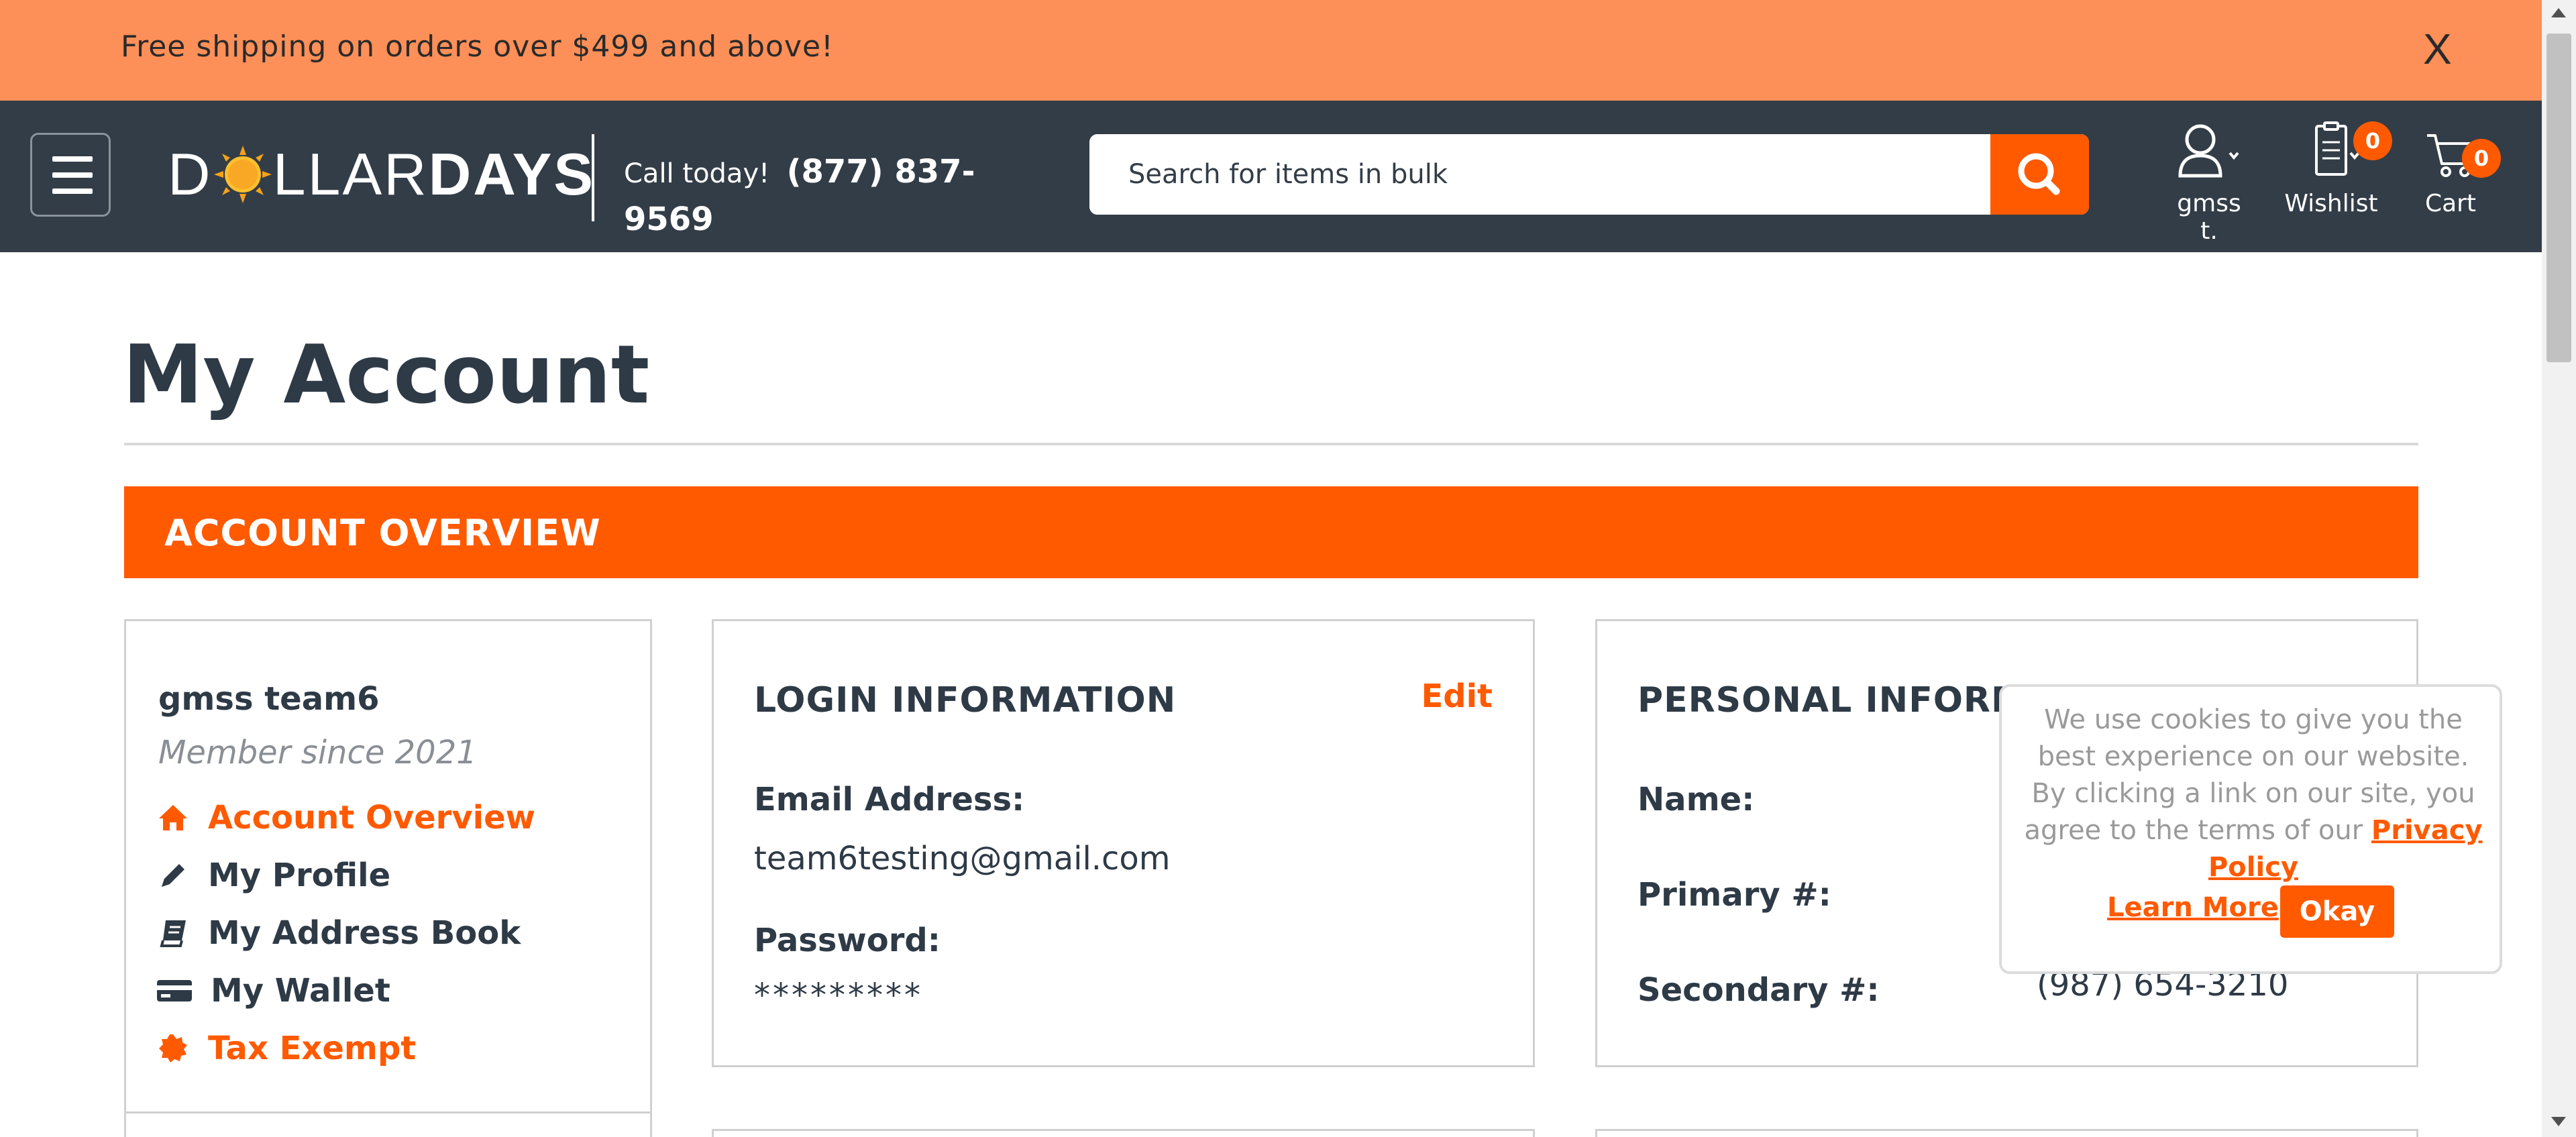 This screenshot has height=1137, width=2576. Describe the element at coordinates (512, 174) in the screenshot. I see `logo-text-days: DAYS` at that location.